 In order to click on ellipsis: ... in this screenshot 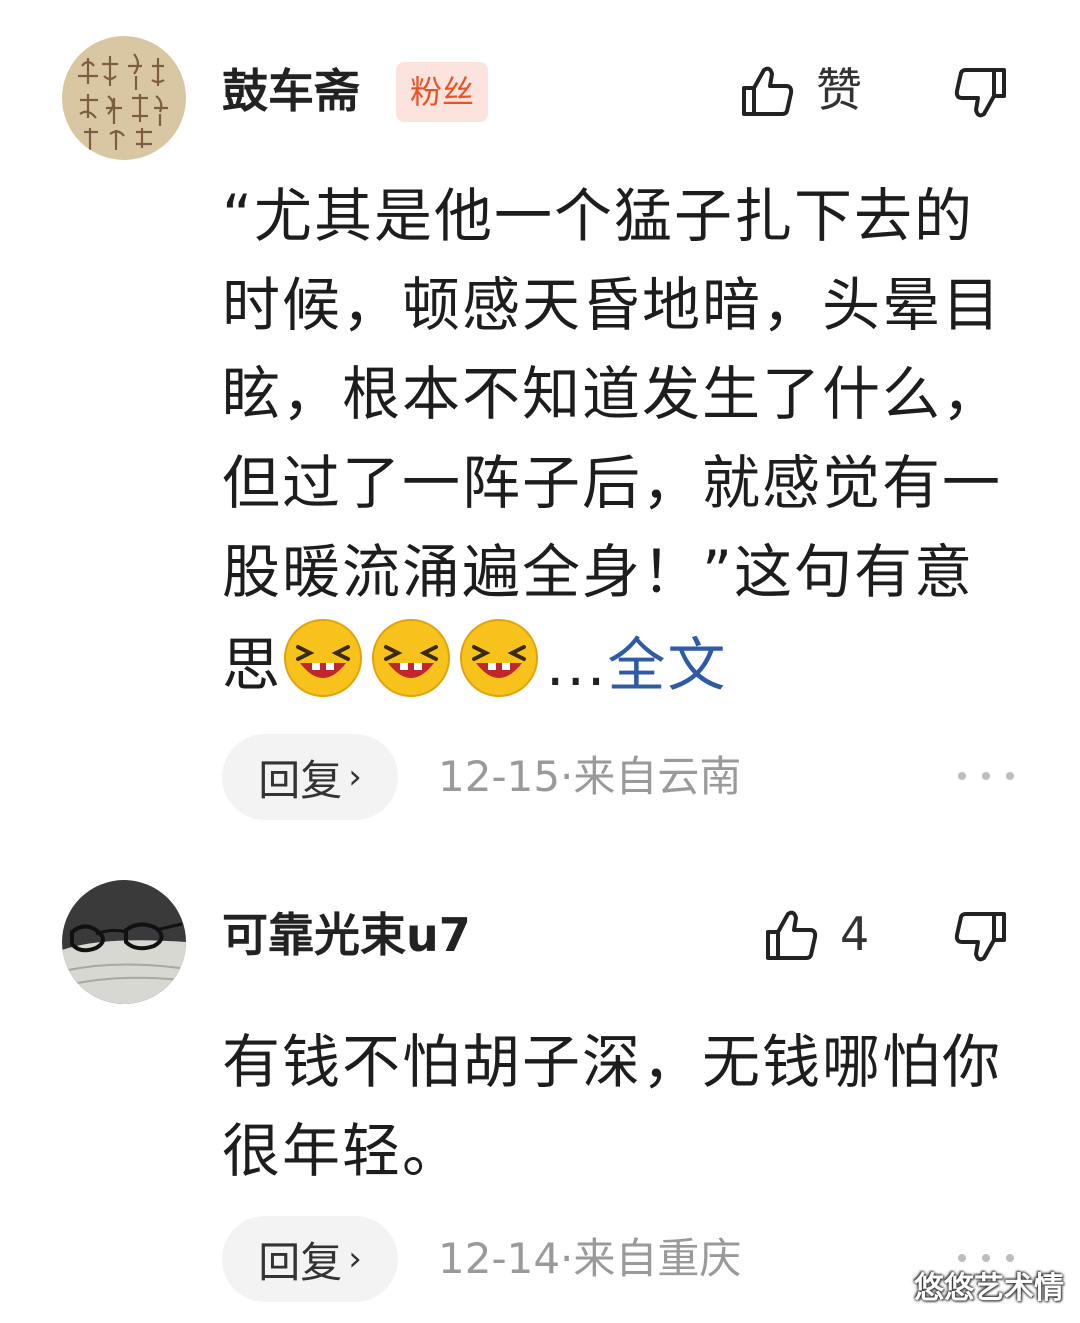, I will do `click(577, 665)`.